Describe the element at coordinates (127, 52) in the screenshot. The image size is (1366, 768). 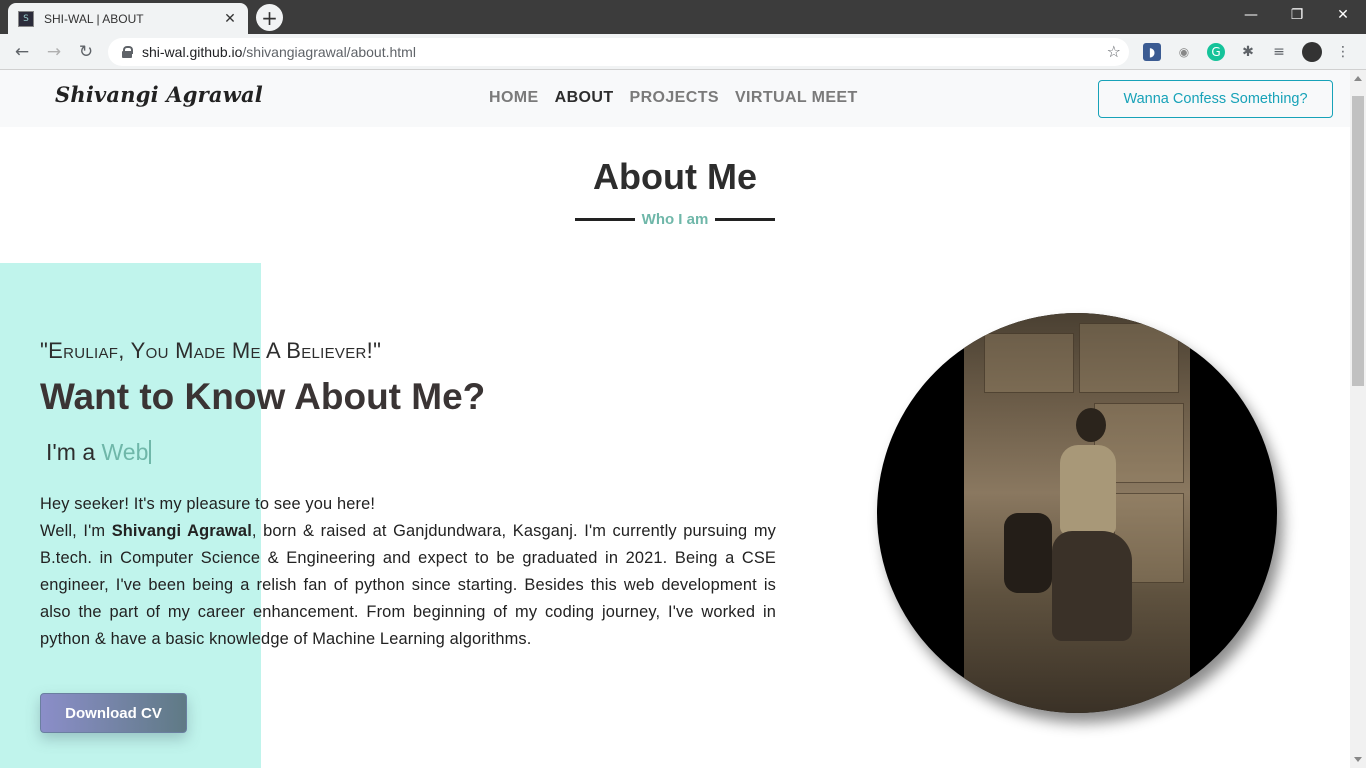
I see `lock-icon` at that location.